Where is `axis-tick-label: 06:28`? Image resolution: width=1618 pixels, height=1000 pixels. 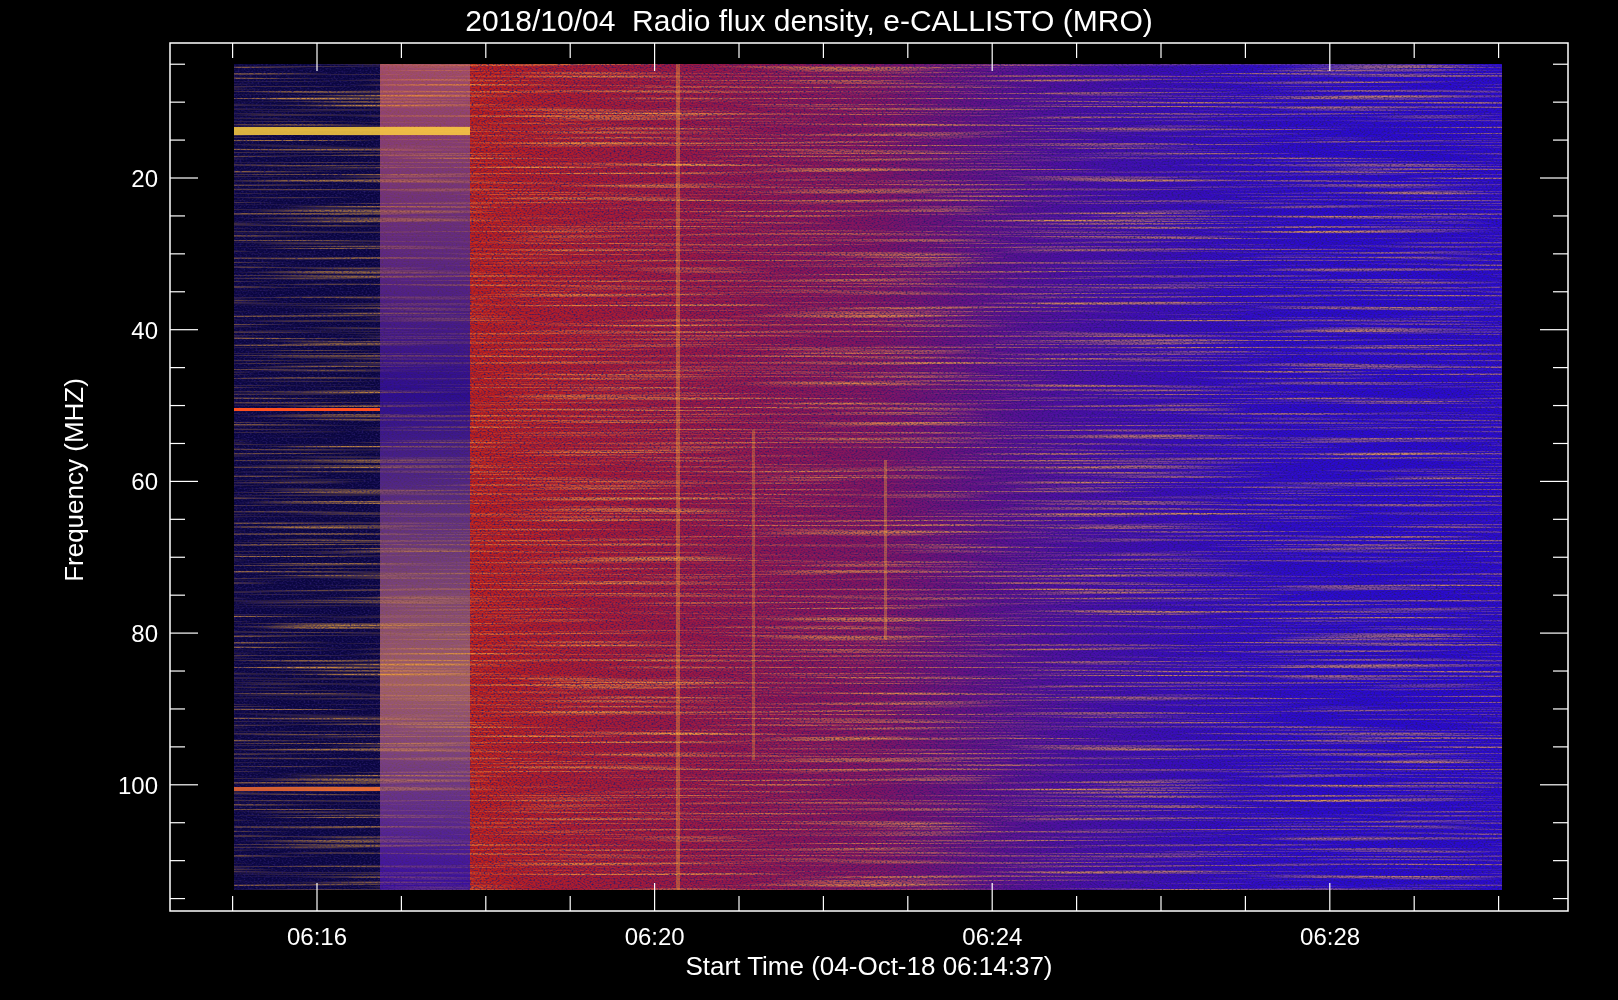 axis-tick-label: 06:28 is located at coordinates (1330, 936).